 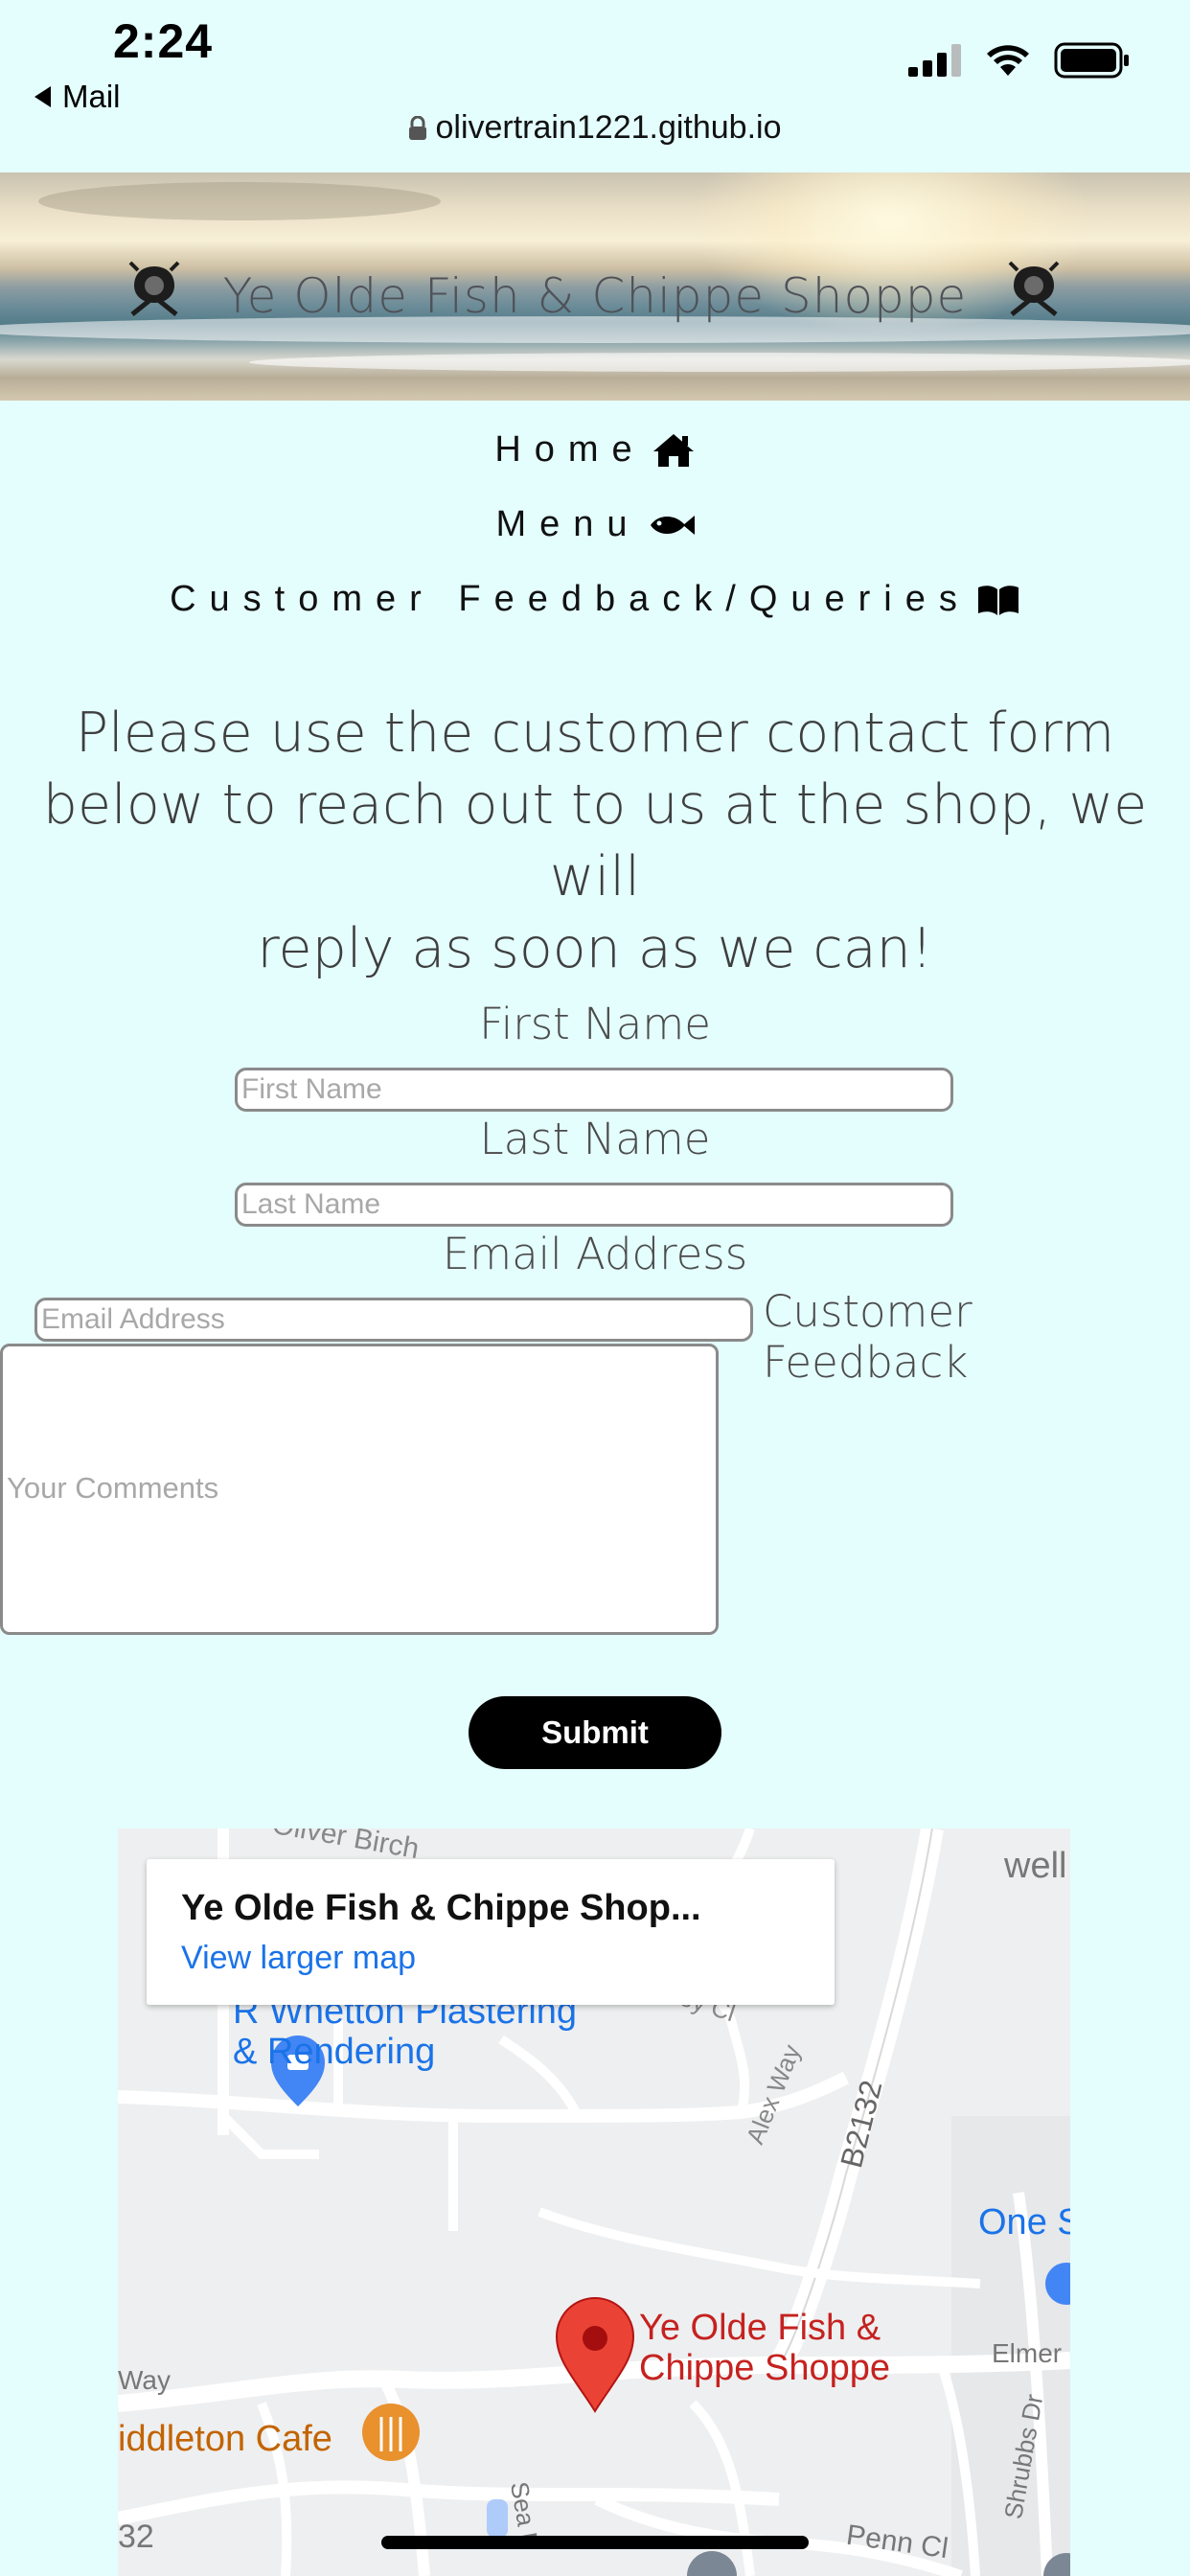 I want to click on last-name-field, so click(x=594, y=1205).